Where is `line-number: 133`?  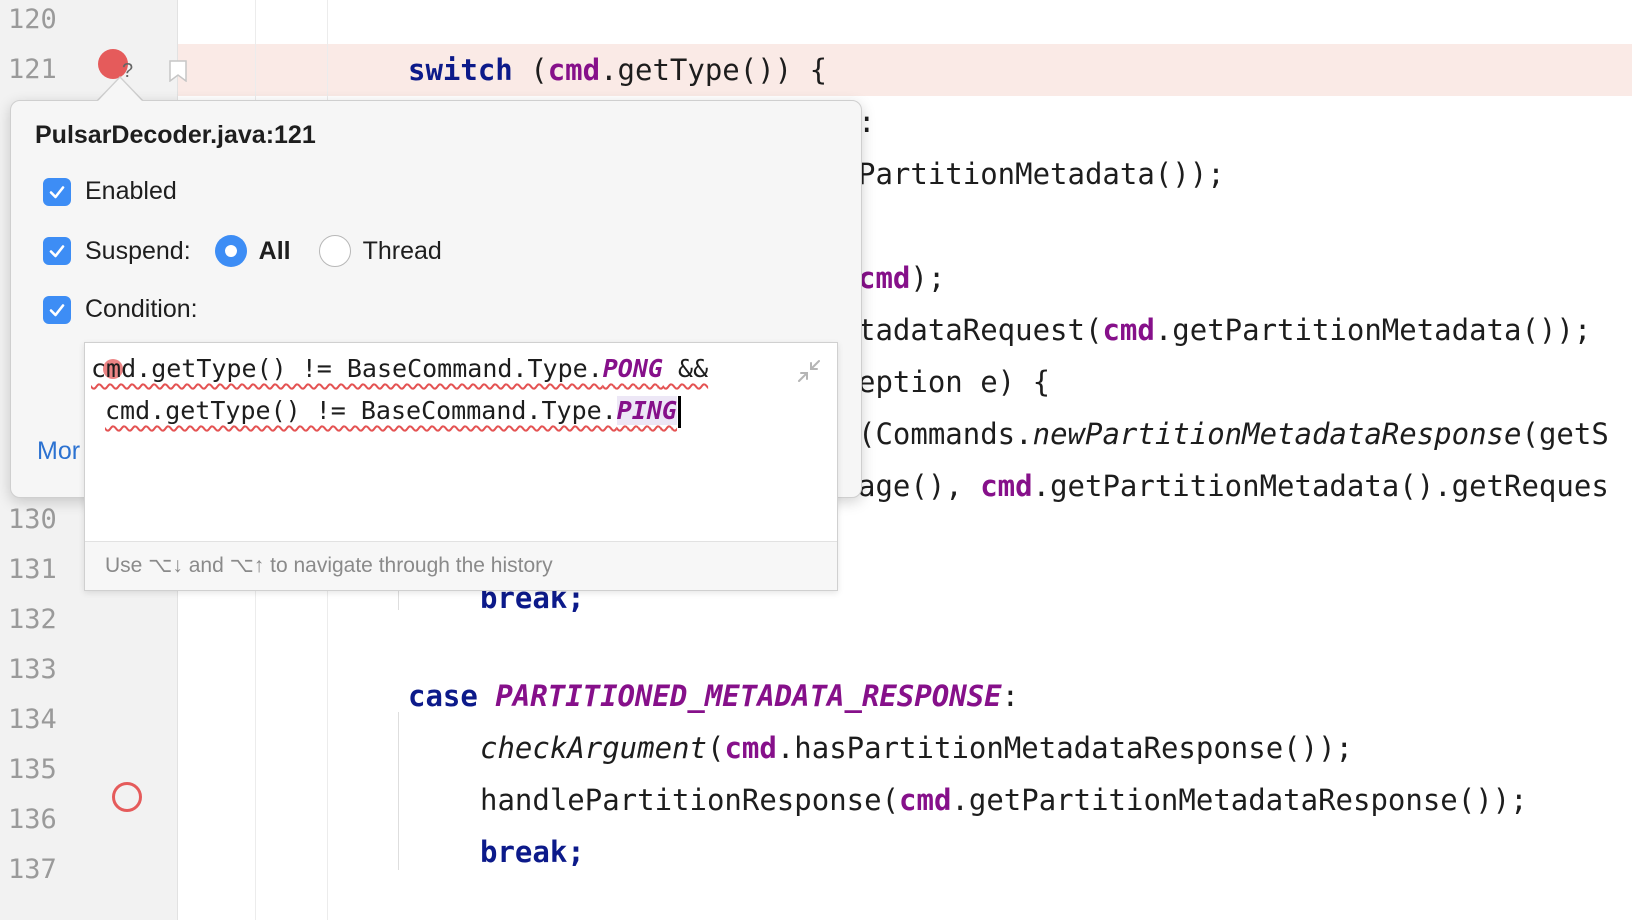
line-number: 133 is located at coordinates (32, 669).